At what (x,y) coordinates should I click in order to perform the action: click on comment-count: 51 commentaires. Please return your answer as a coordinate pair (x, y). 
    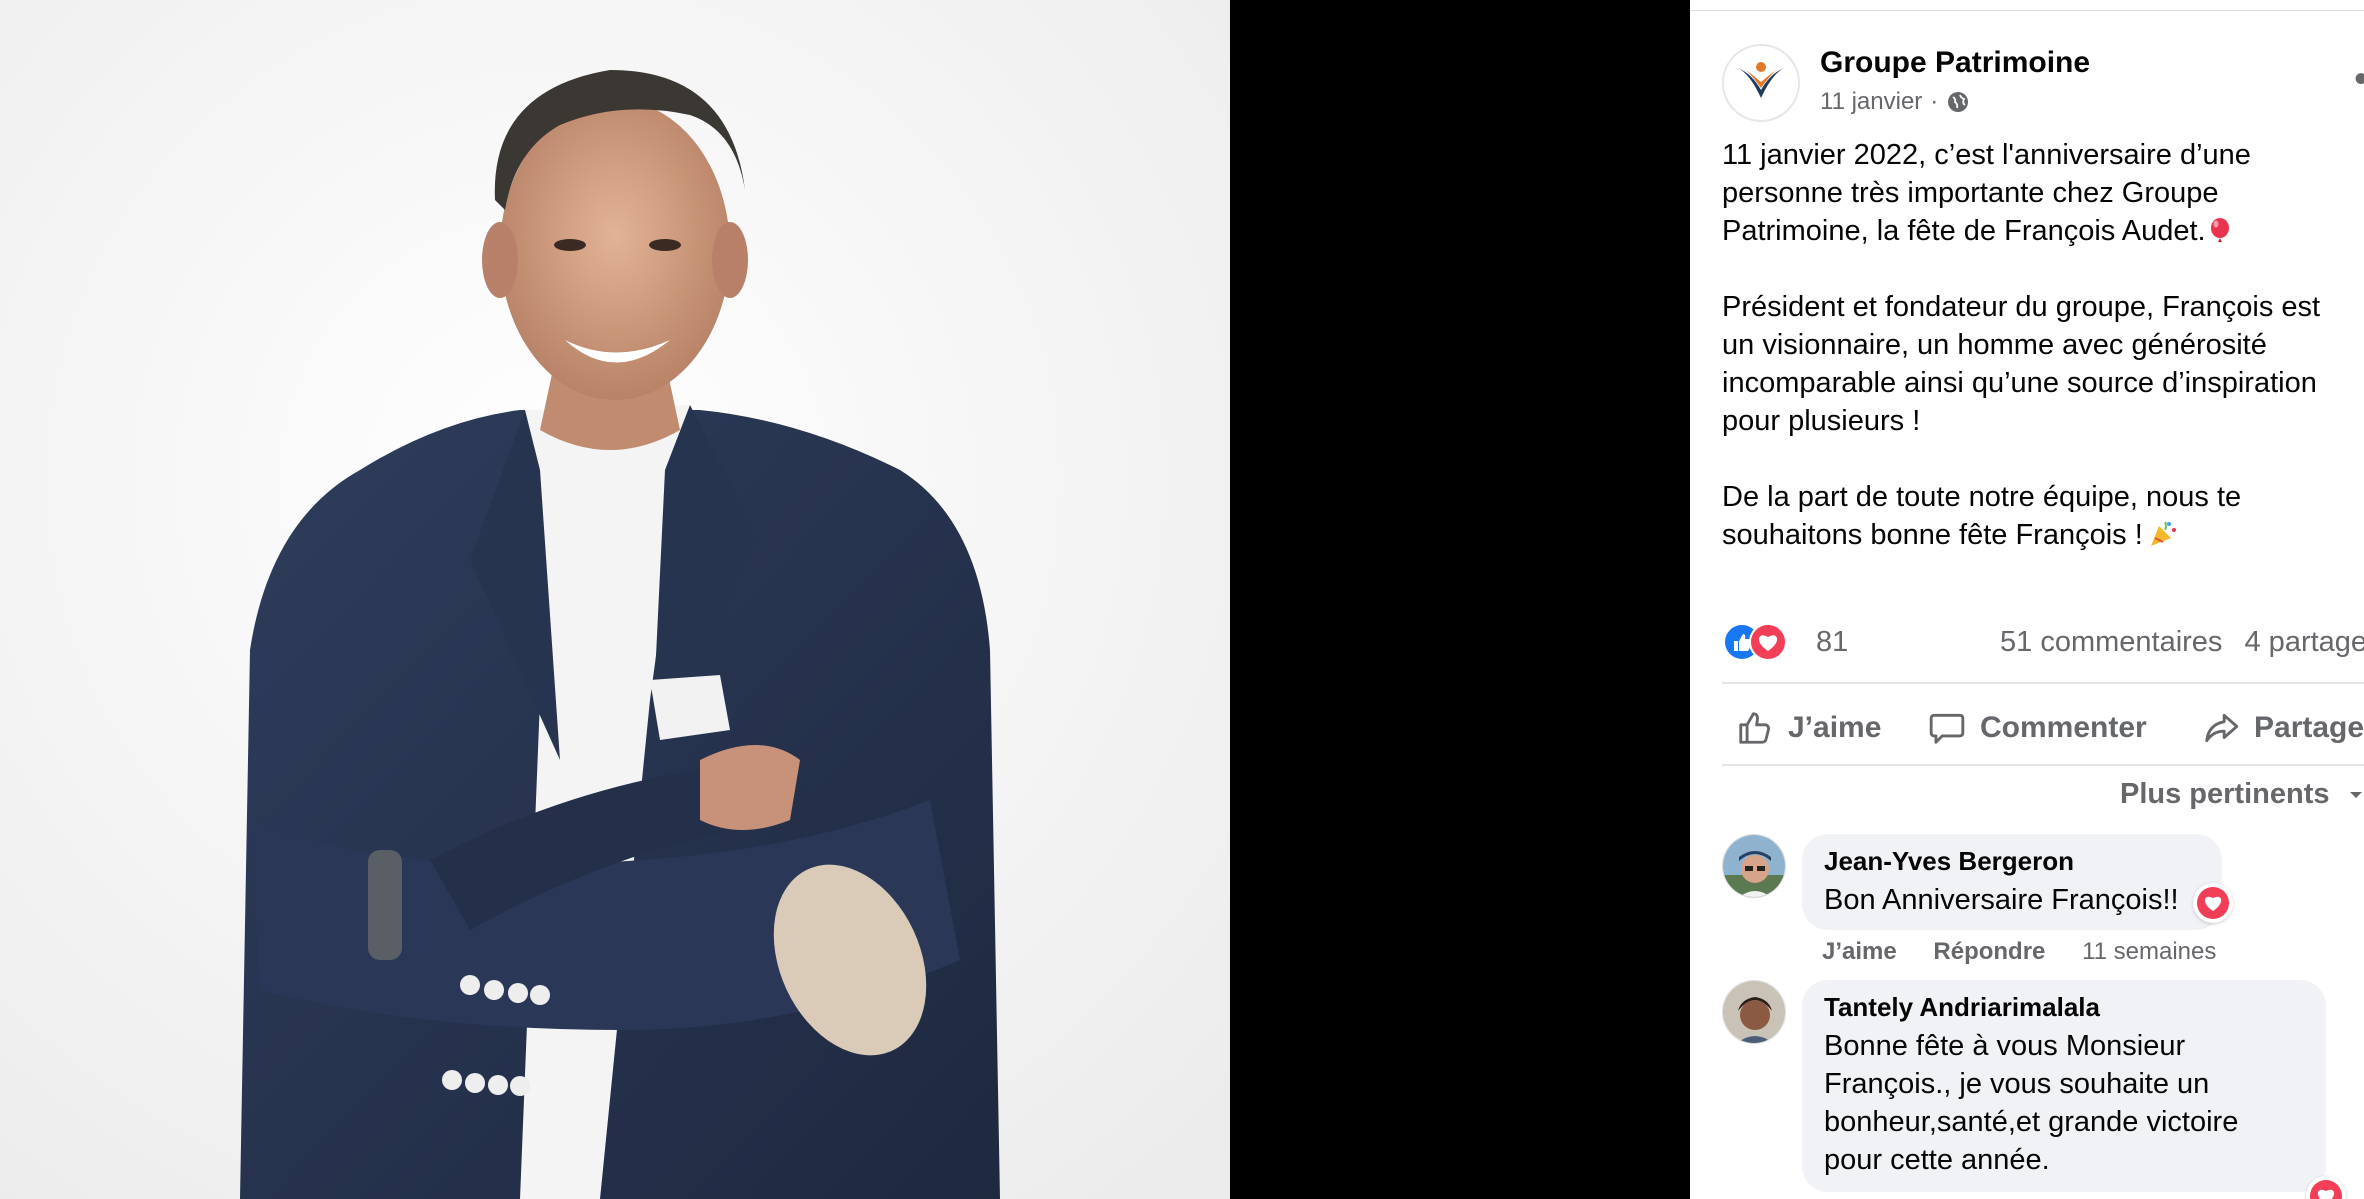
    Looking at the image, I should click on (2111, 642).